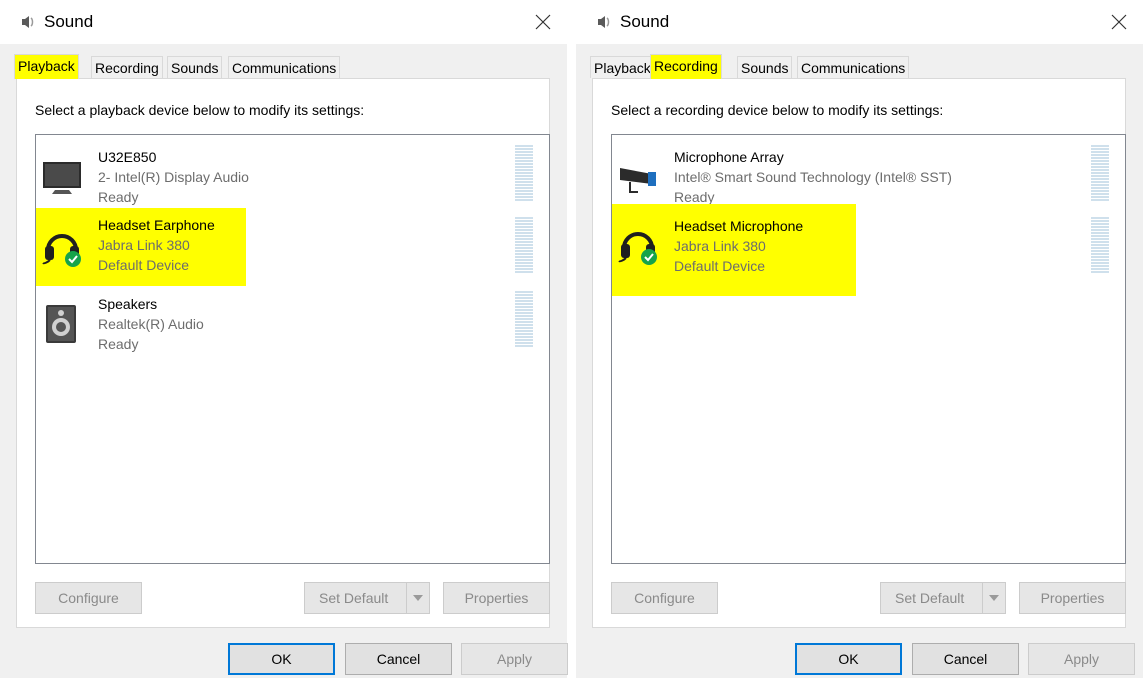  What do you see at coordinates (127, 157) in the screenshot?
I see `device-name: U32E850` at bounding box center [127, 157].